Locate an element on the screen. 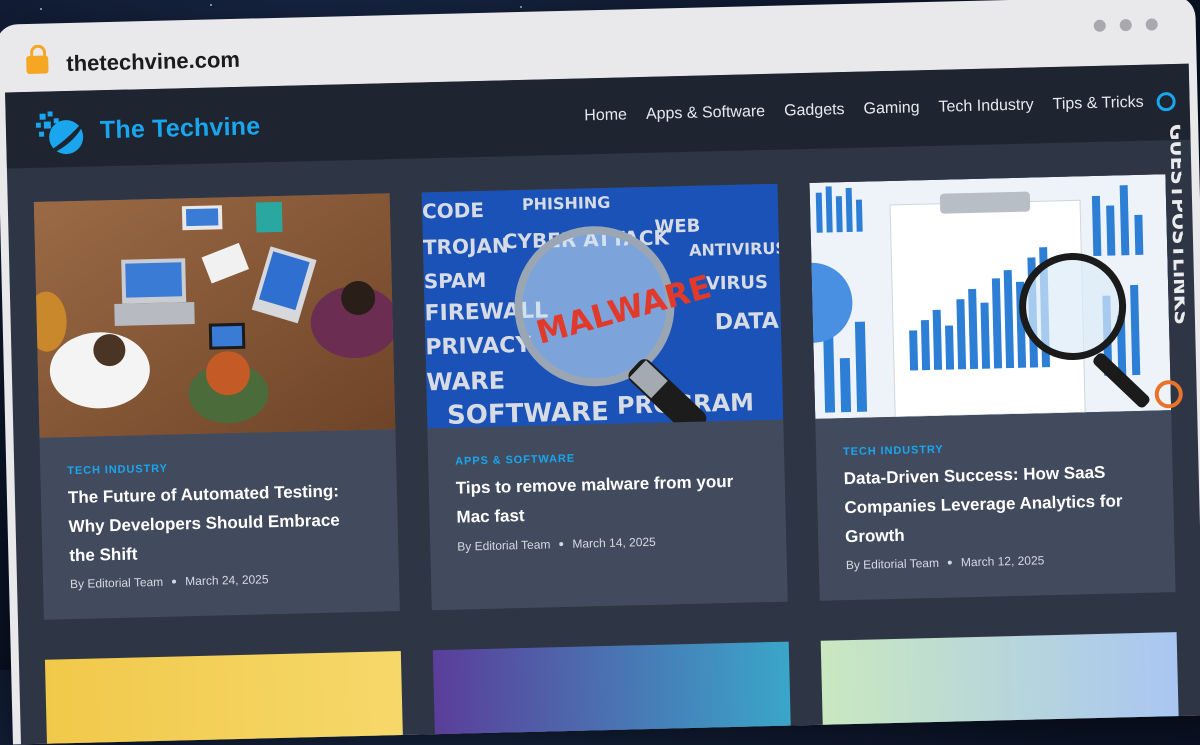  post-meta: By Editorial Team March 14, 2025 is located at coordinates (556, 544).